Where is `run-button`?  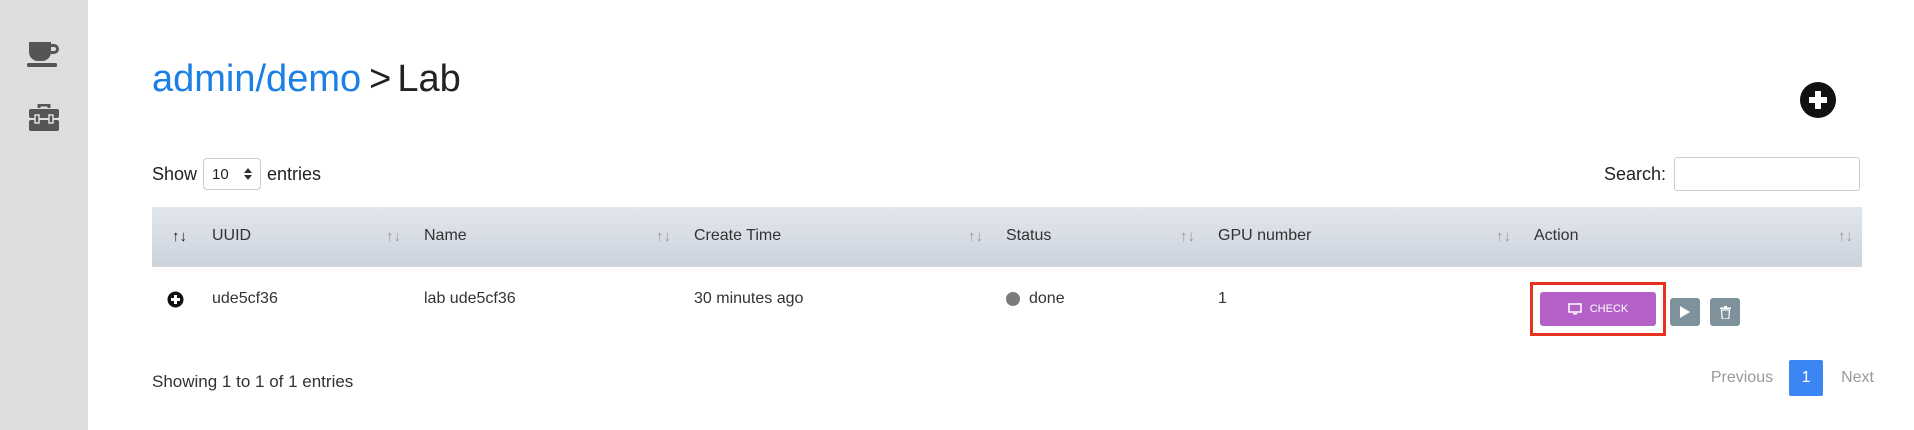 run-button is located at coordinates (1685, 312).